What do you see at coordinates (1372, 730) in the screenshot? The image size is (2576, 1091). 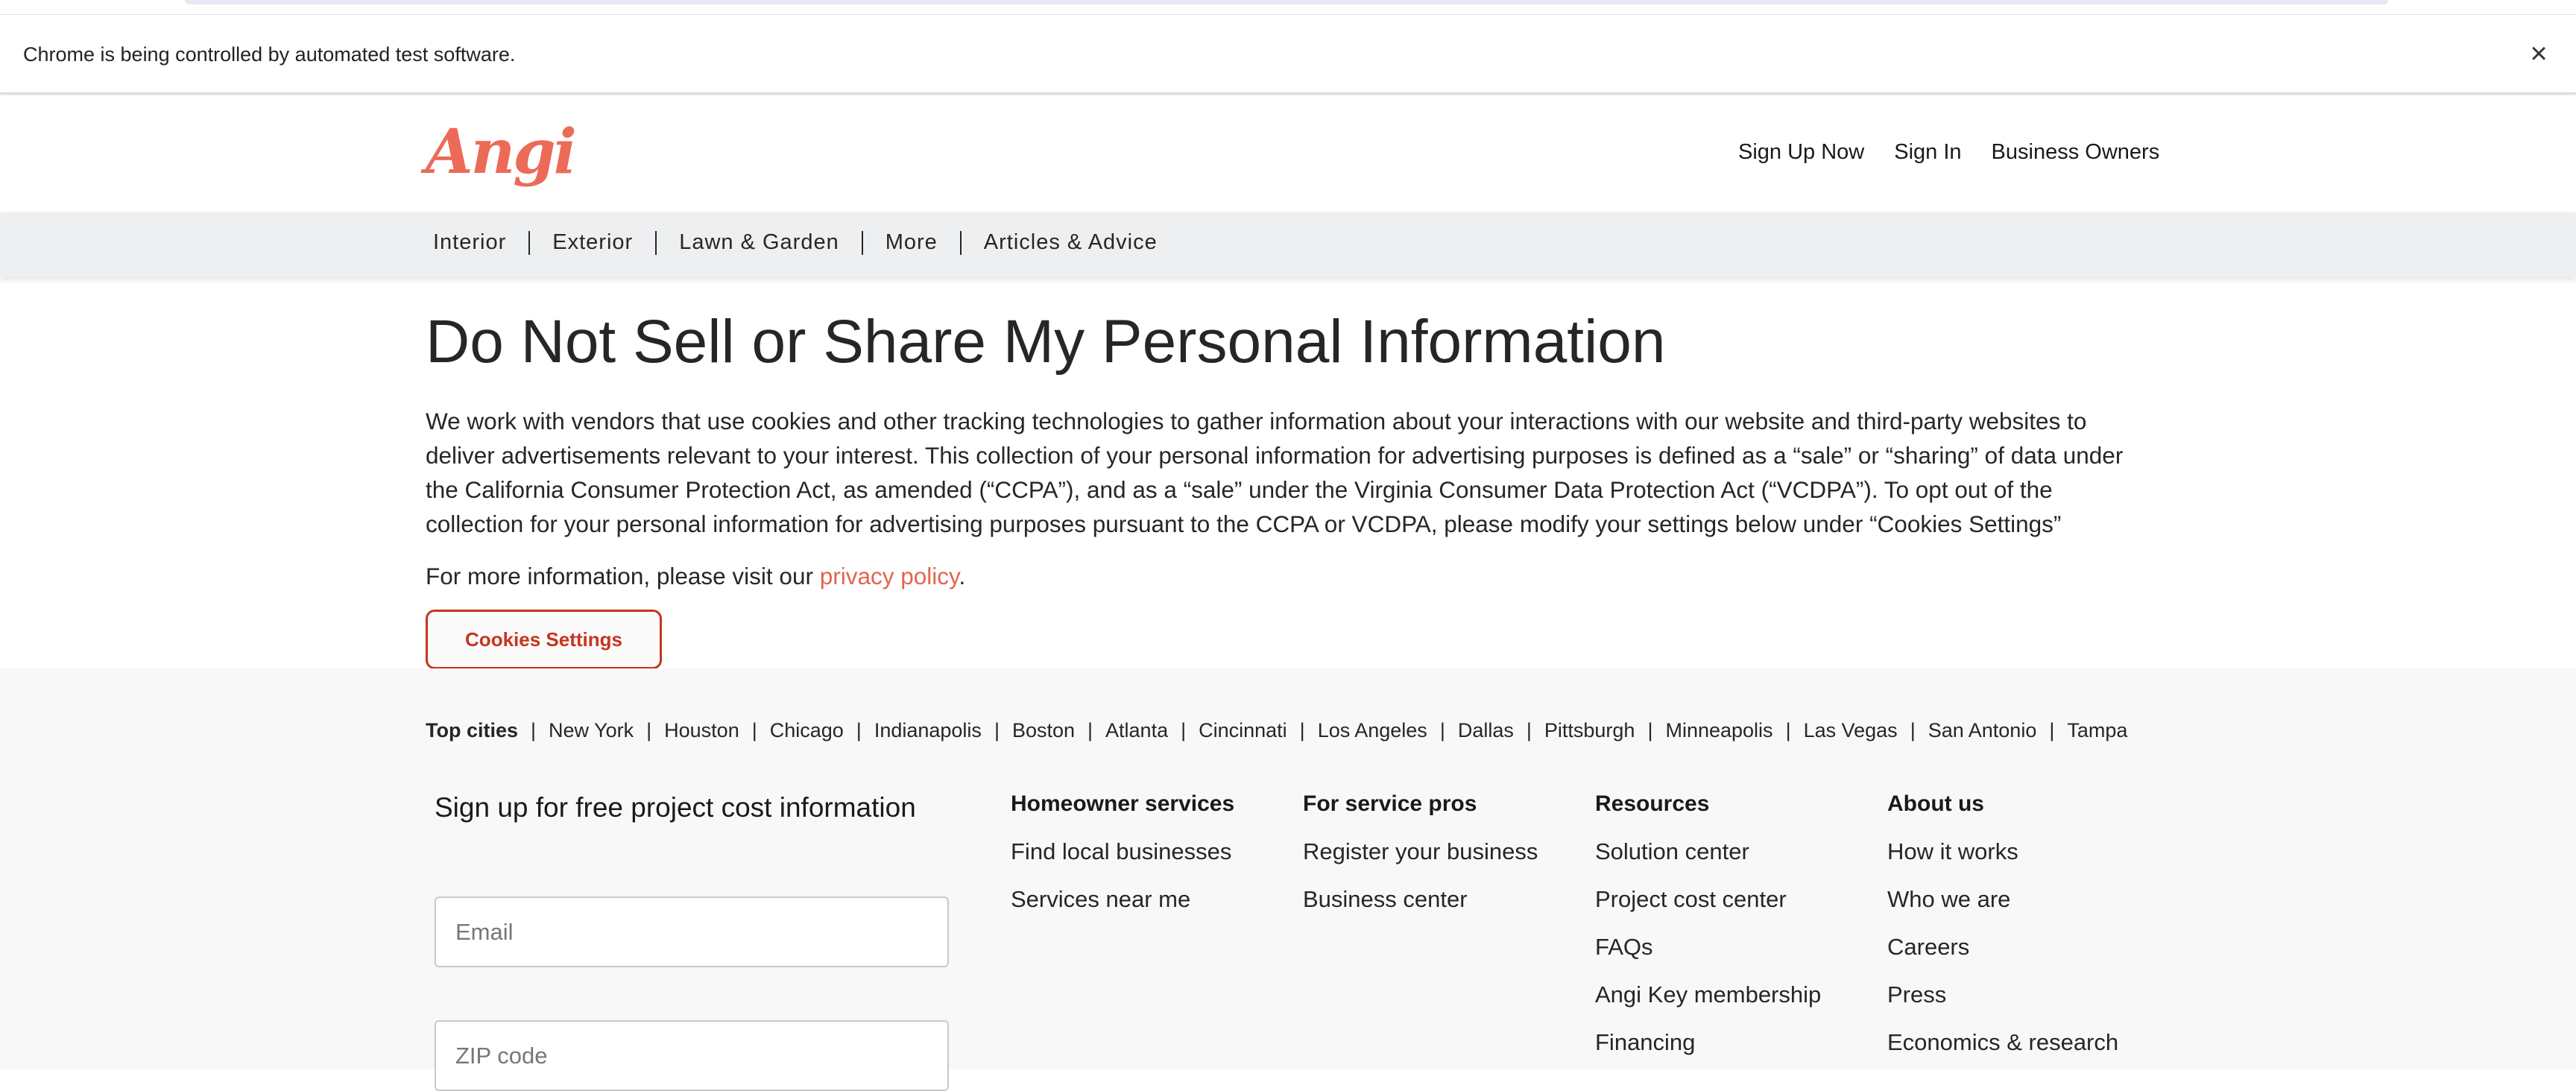 I see `city-link-los-angeles: Los Angeles` at bounding box center [1372, 730].